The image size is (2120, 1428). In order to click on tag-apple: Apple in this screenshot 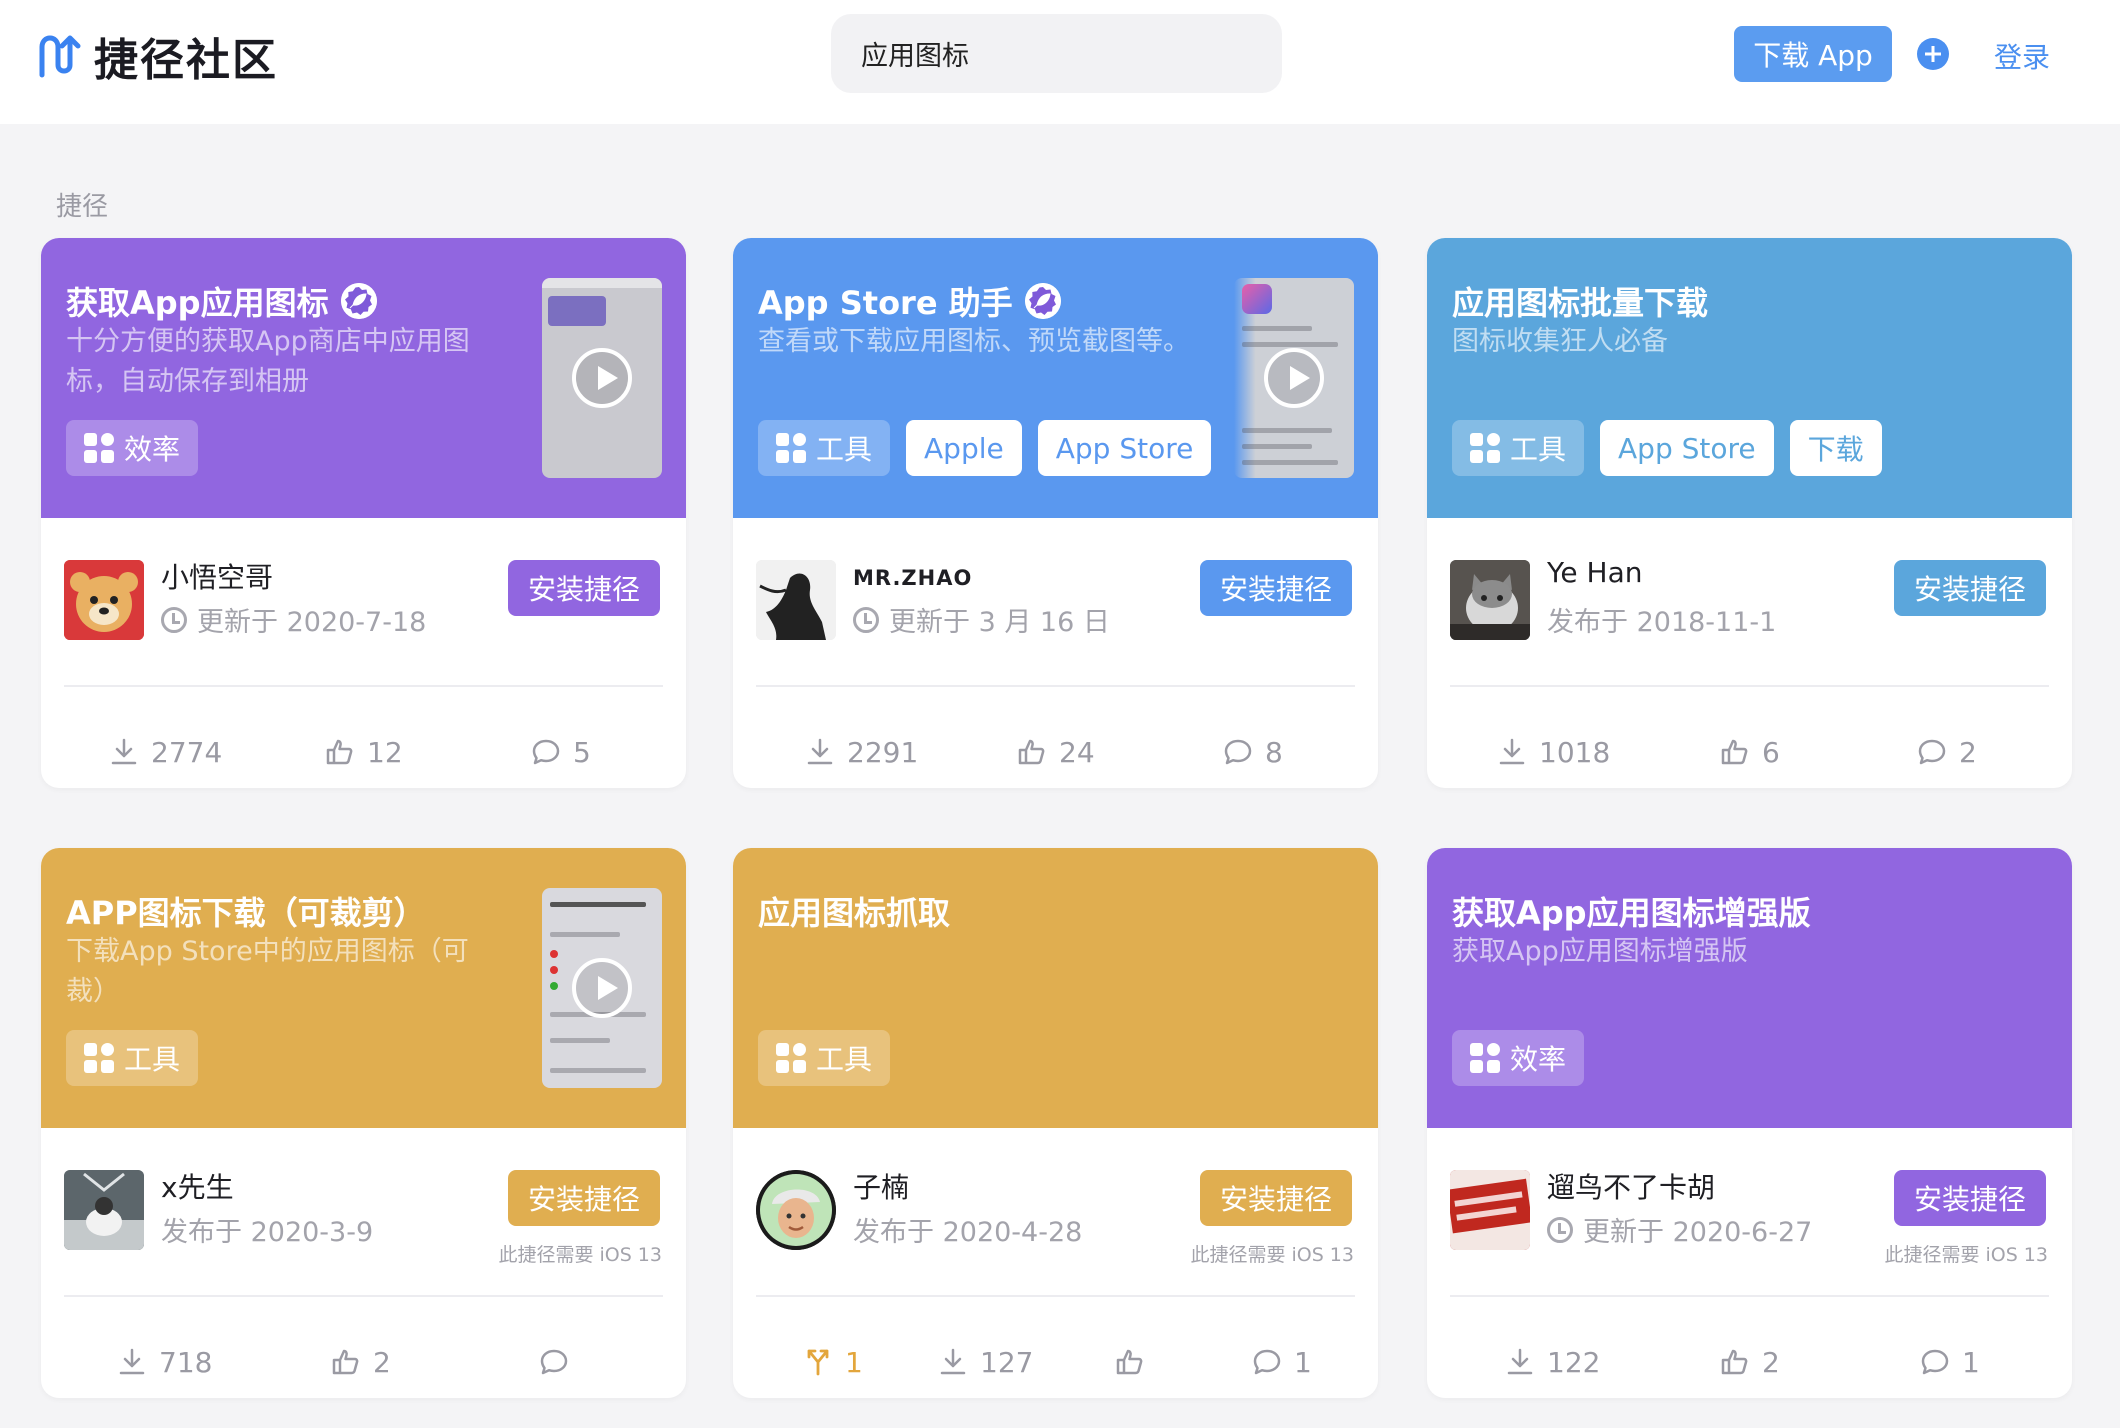, I will do `click(964, 448)`.